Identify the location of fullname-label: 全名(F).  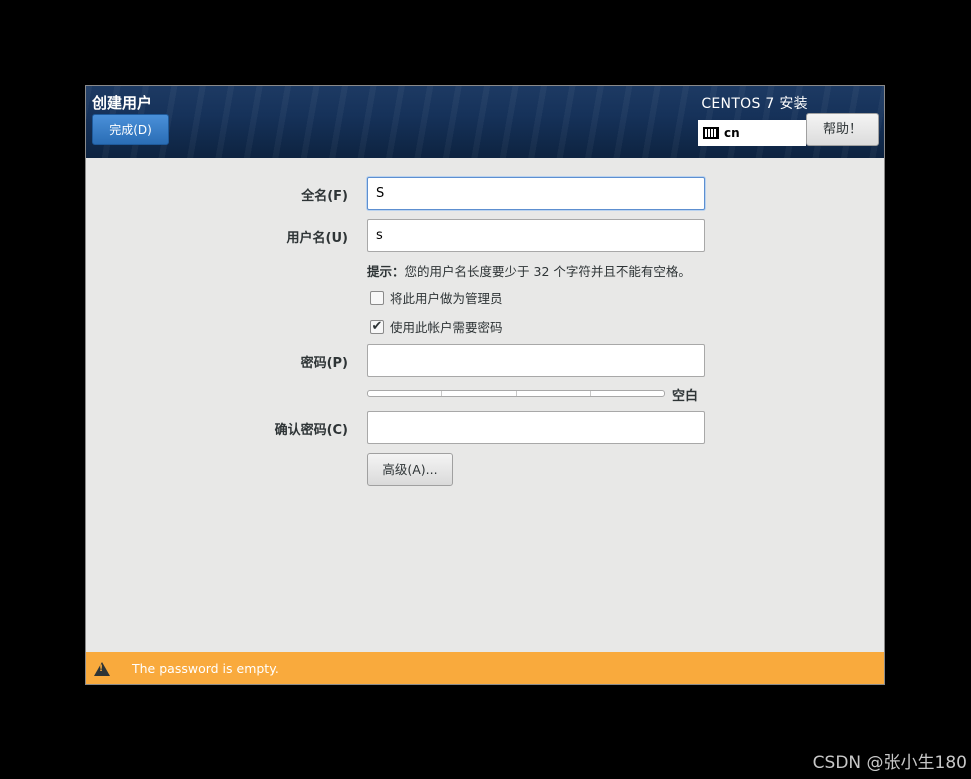
(324, 196).